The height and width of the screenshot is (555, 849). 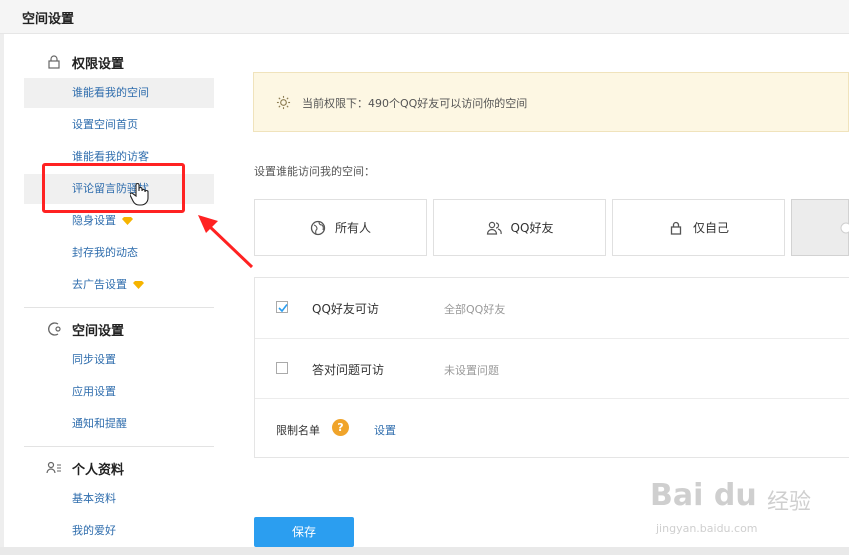 What do you see at coordinates (532, 228) in the screenshot?
I see `option-label: QQ好友` at bounding box center [532, 228].